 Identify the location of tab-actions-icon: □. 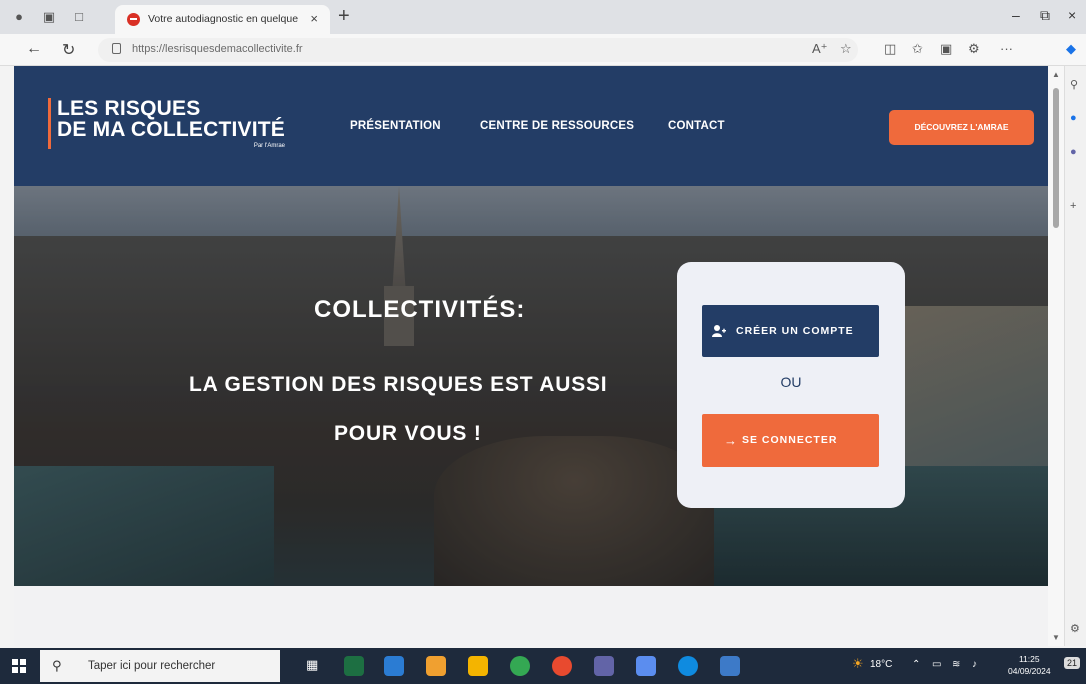
(79, 17).